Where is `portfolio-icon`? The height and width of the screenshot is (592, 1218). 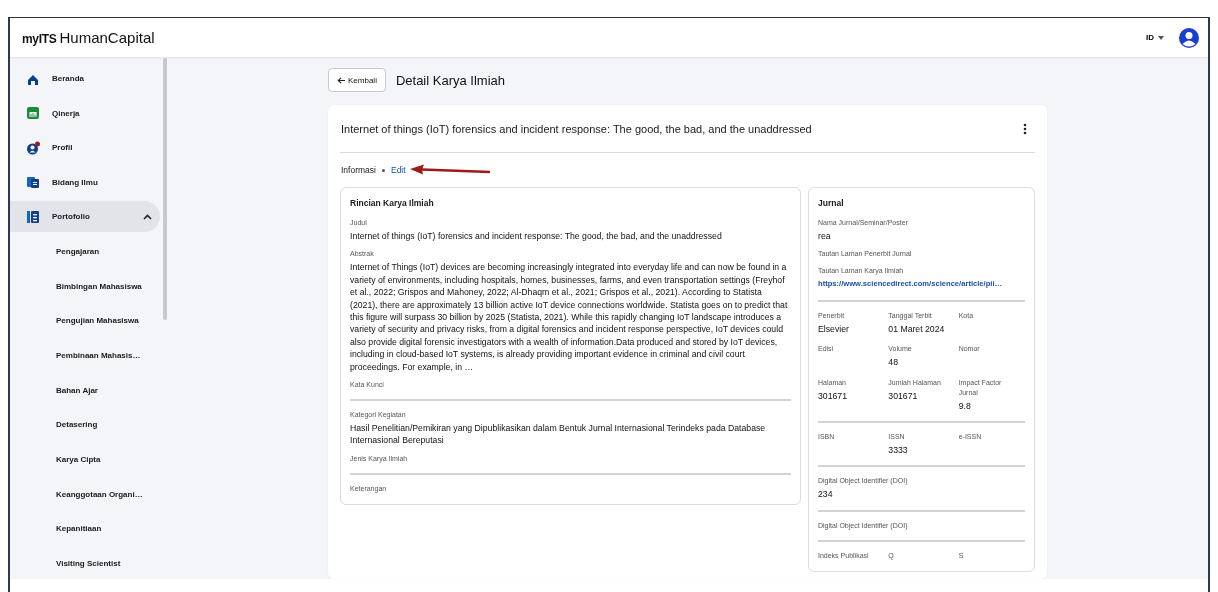 portfolio-icon is located at coordinates (33, 216).